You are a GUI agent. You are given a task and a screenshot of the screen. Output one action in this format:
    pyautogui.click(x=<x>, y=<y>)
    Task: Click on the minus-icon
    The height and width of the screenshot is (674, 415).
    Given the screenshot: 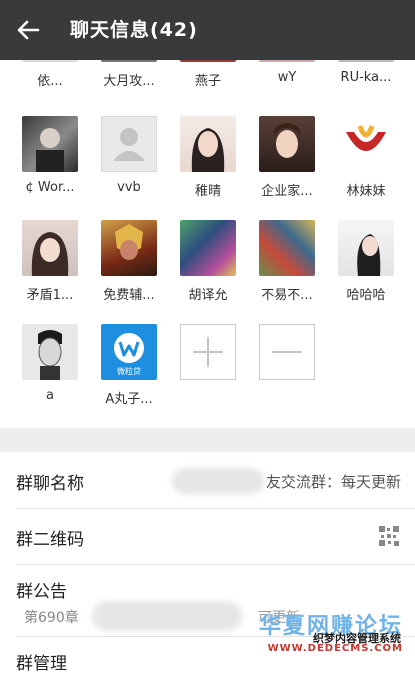 What is the action you would take?
    pyautogui.click(x=287, y=352)
    